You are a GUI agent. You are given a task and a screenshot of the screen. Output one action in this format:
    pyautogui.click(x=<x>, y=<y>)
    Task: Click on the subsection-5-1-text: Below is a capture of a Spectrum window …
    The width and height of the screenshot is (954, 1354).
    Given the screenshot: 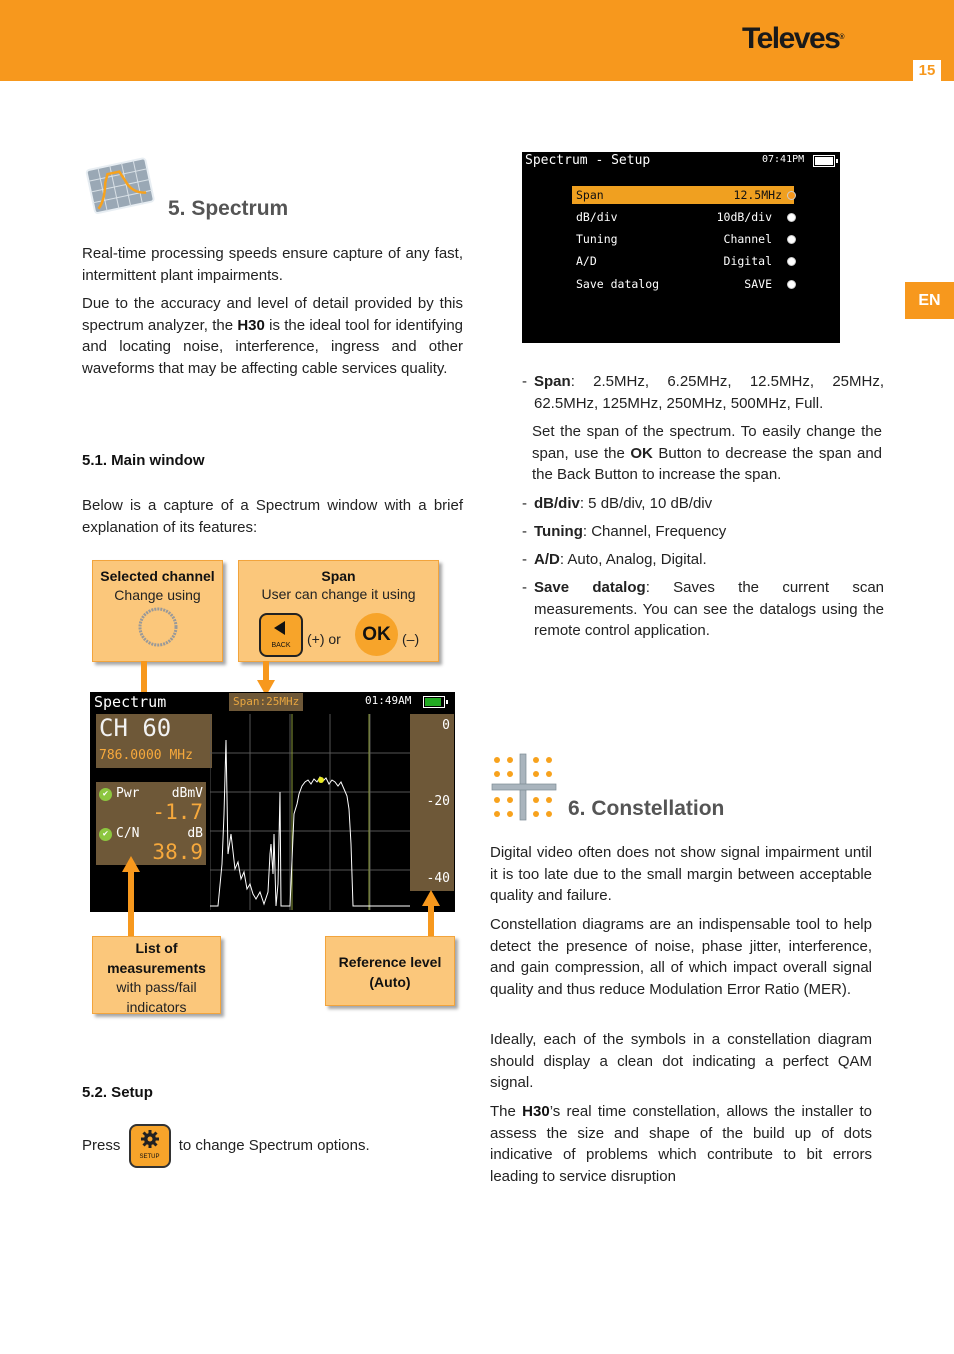 What is the action you would take?
    pyautogui.click(x=272, y=516)
    